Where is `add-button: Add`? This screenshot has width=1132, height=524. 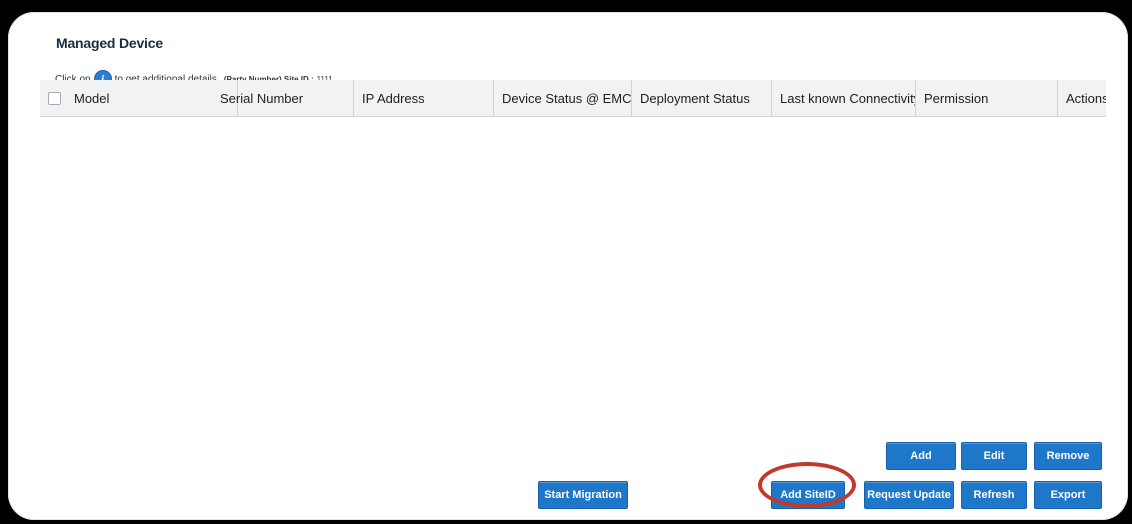
add-button: Add is located at coordinates (921, 456).